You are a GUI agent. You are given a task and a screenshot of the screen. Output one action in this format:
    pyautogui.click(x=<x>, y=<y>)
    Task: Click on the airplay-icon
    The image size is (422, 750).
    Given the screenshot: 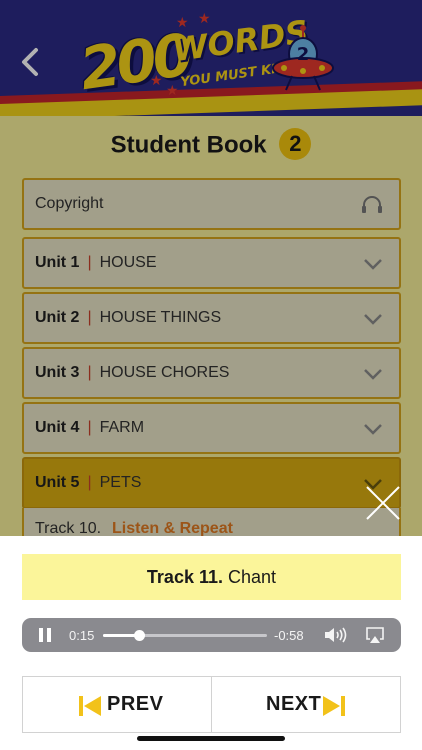 What is the action you would take?
    pyautogui.click(x=375, y=635)
    